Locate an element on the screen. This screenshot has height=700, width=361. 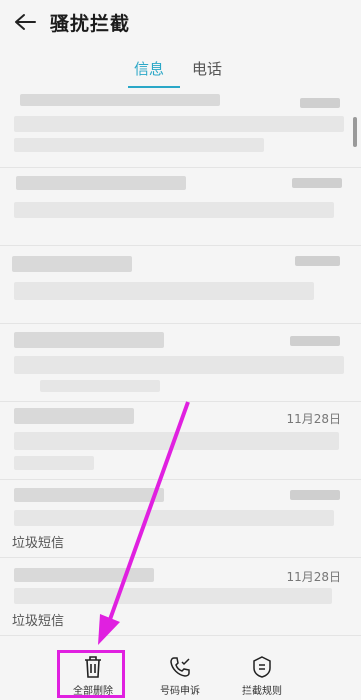
phone-check-icon is located at coordinates (180, 667).